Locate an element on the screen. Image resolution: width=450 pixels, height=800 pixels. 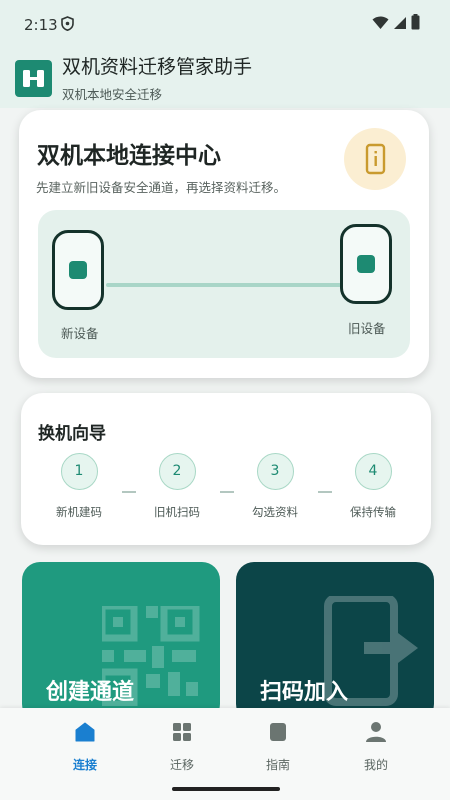
create-channel-button: 创建通道 is located at coordinates (121, 642).